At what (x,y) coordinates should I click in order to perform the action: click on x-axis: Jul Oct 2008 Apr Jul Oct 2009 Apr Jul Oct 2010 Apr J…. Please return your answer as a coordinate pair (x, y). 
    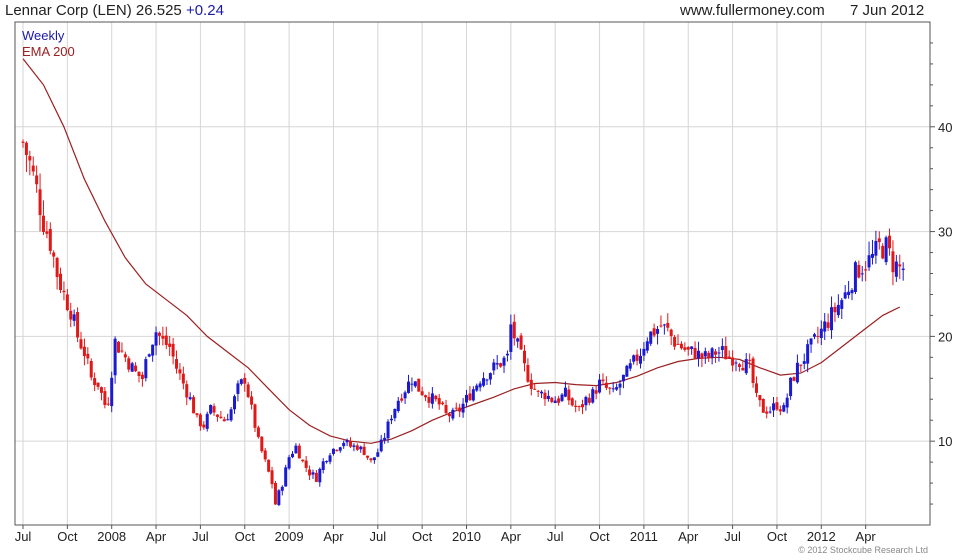
    Looking at the image, I should click on (446, 534).